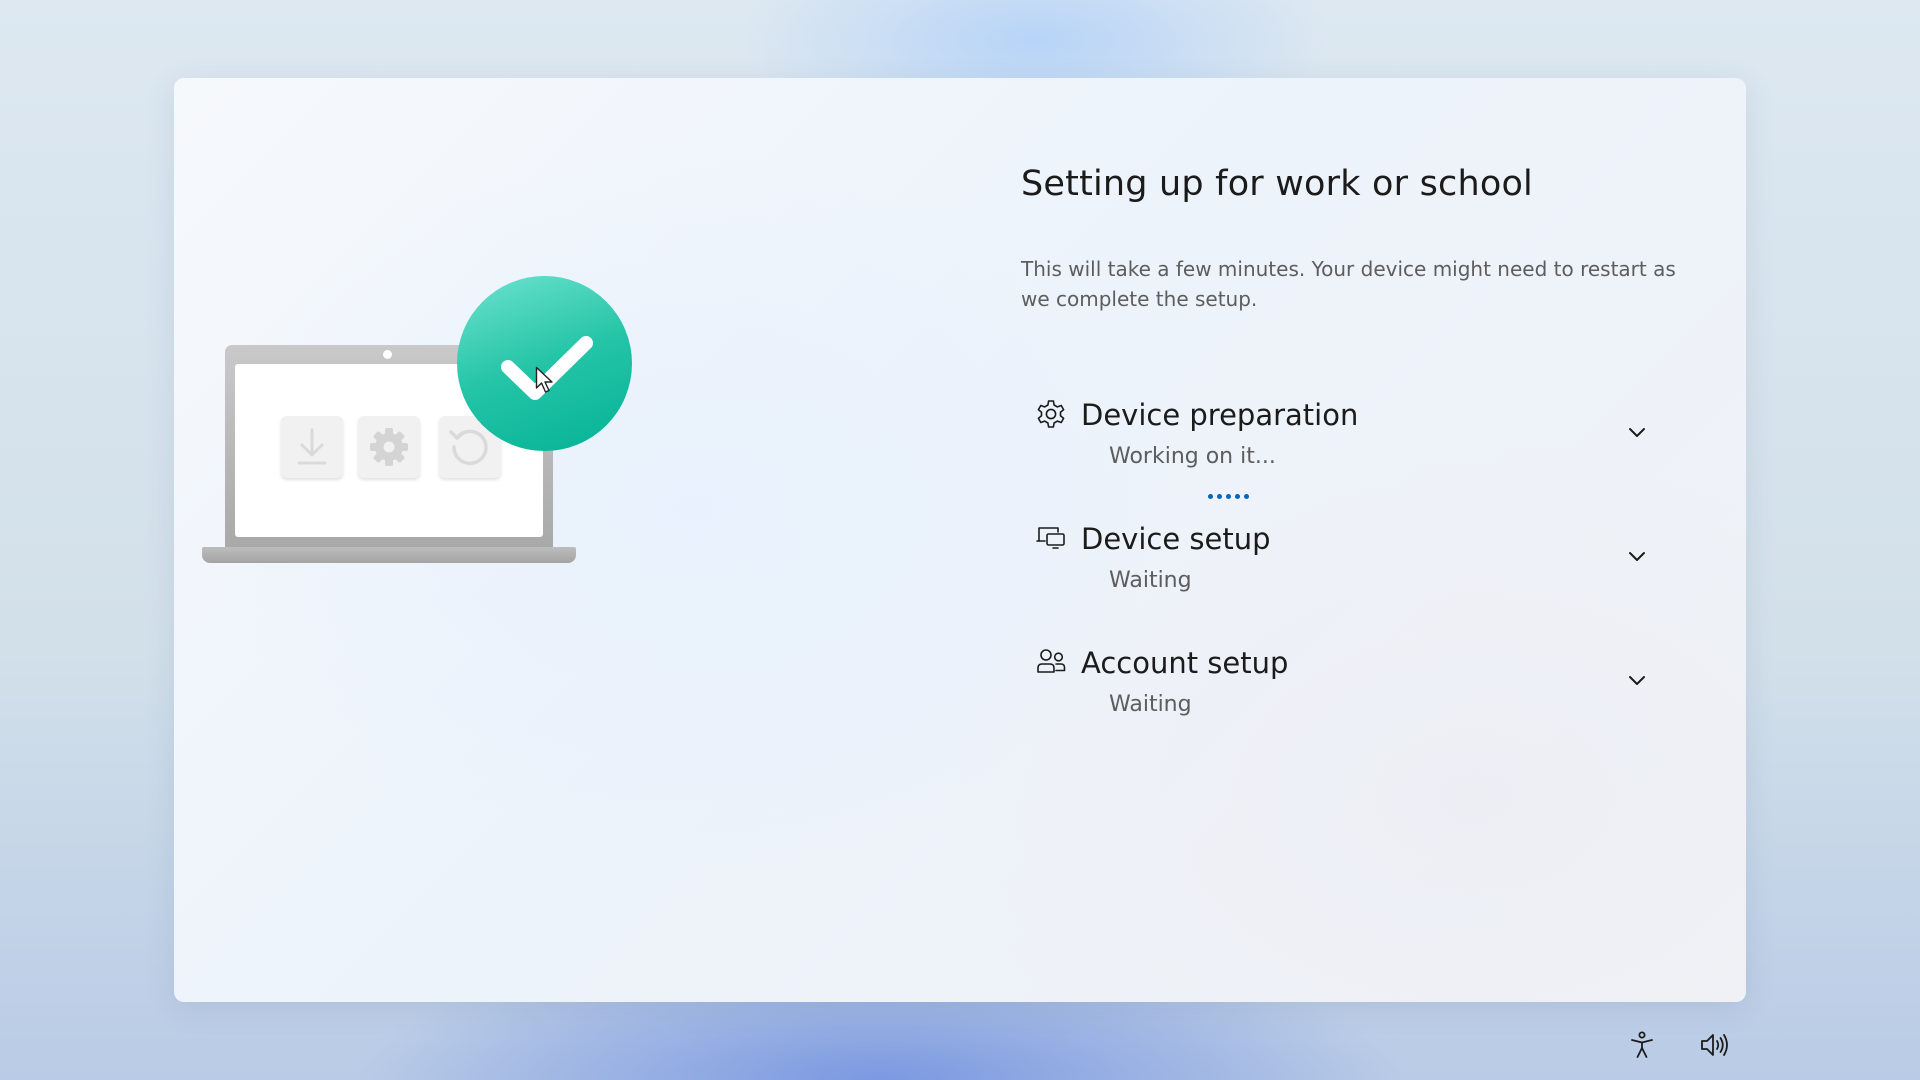  I want to click on volume-icon, so click(1714, 1045).